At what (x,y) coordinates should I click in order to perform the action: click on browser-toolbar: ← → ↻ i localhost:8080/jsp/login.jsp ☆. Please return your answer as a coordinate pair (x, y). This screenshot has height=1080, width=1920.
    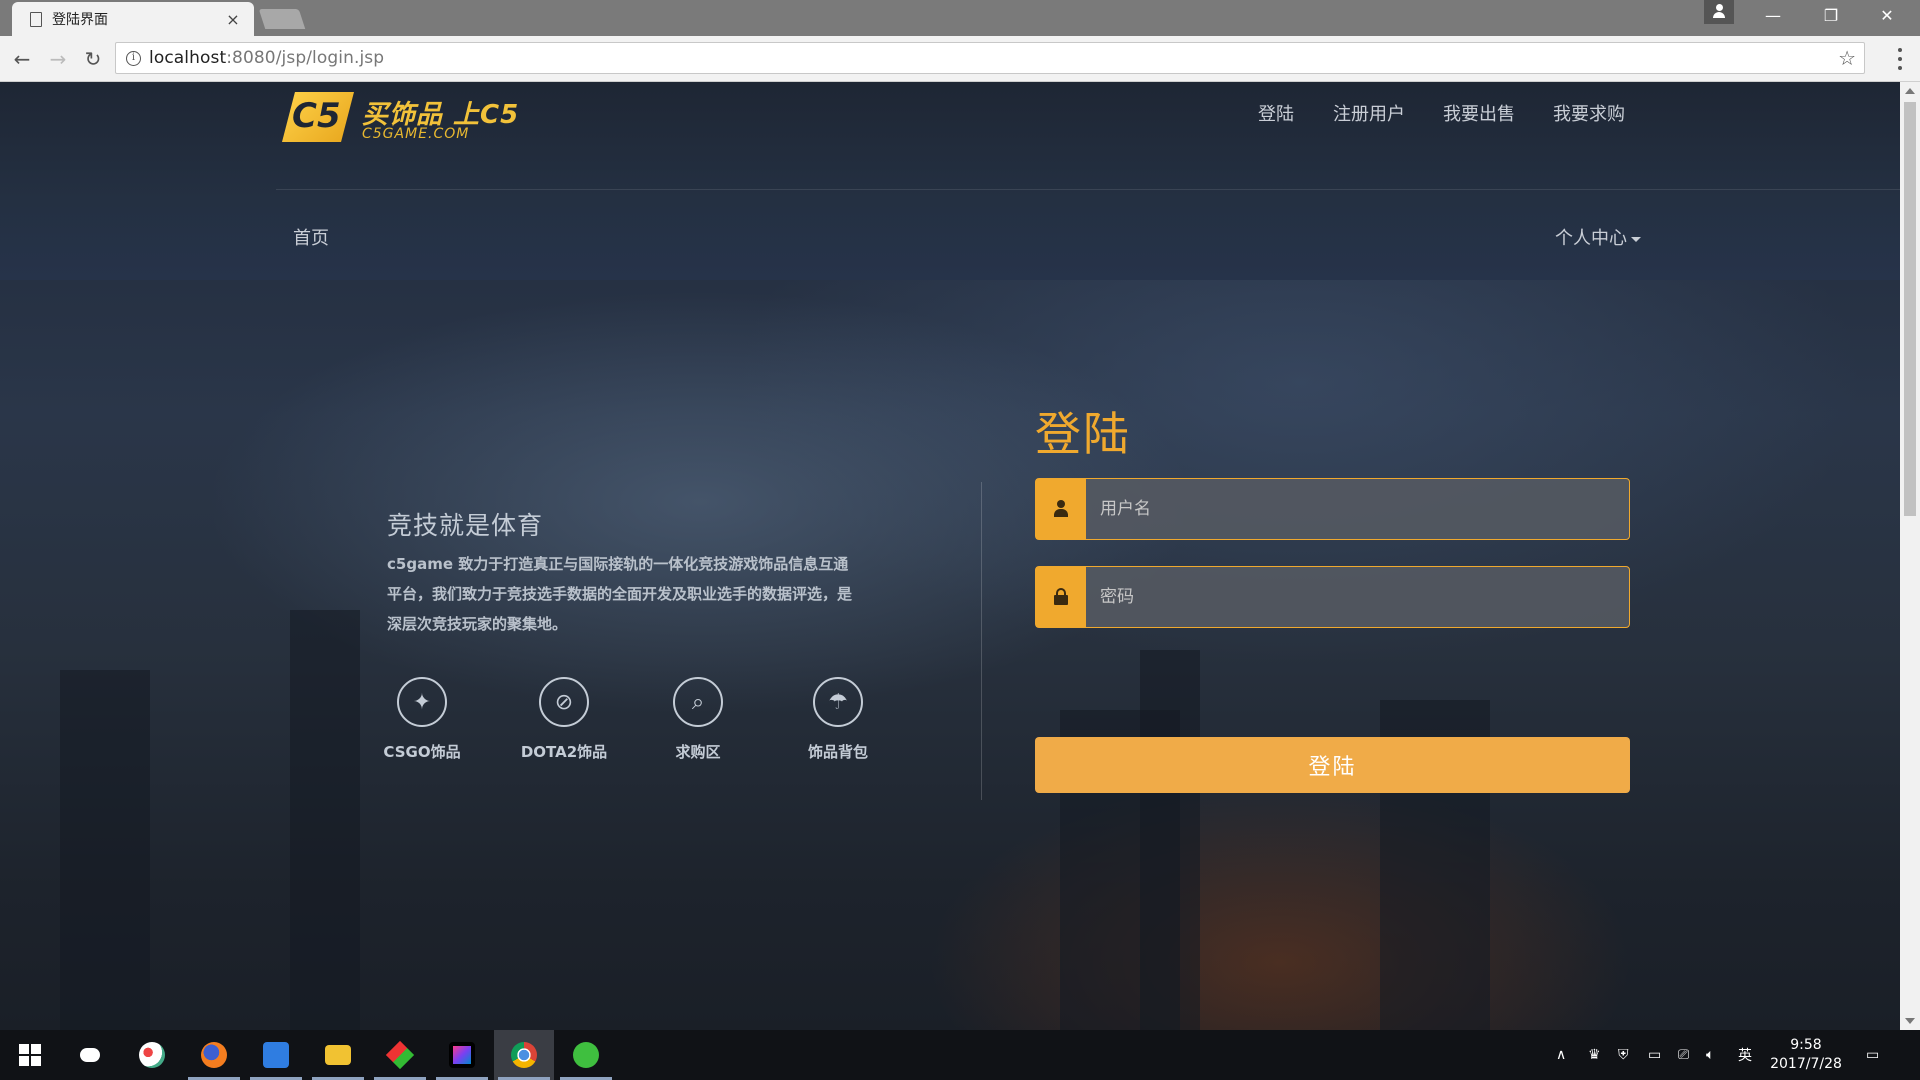
    Looking at the image, I should click on (960, 59).